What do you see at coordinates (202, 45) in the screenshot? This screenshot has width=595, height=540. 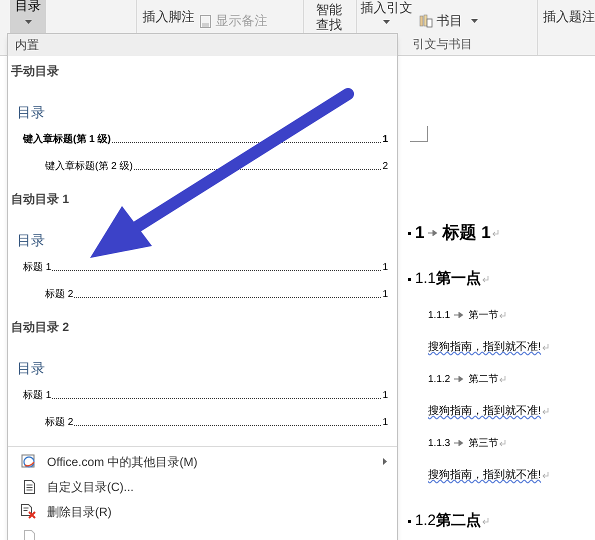 I see `gallery-header: 内置` at bounding box center [202, 45].